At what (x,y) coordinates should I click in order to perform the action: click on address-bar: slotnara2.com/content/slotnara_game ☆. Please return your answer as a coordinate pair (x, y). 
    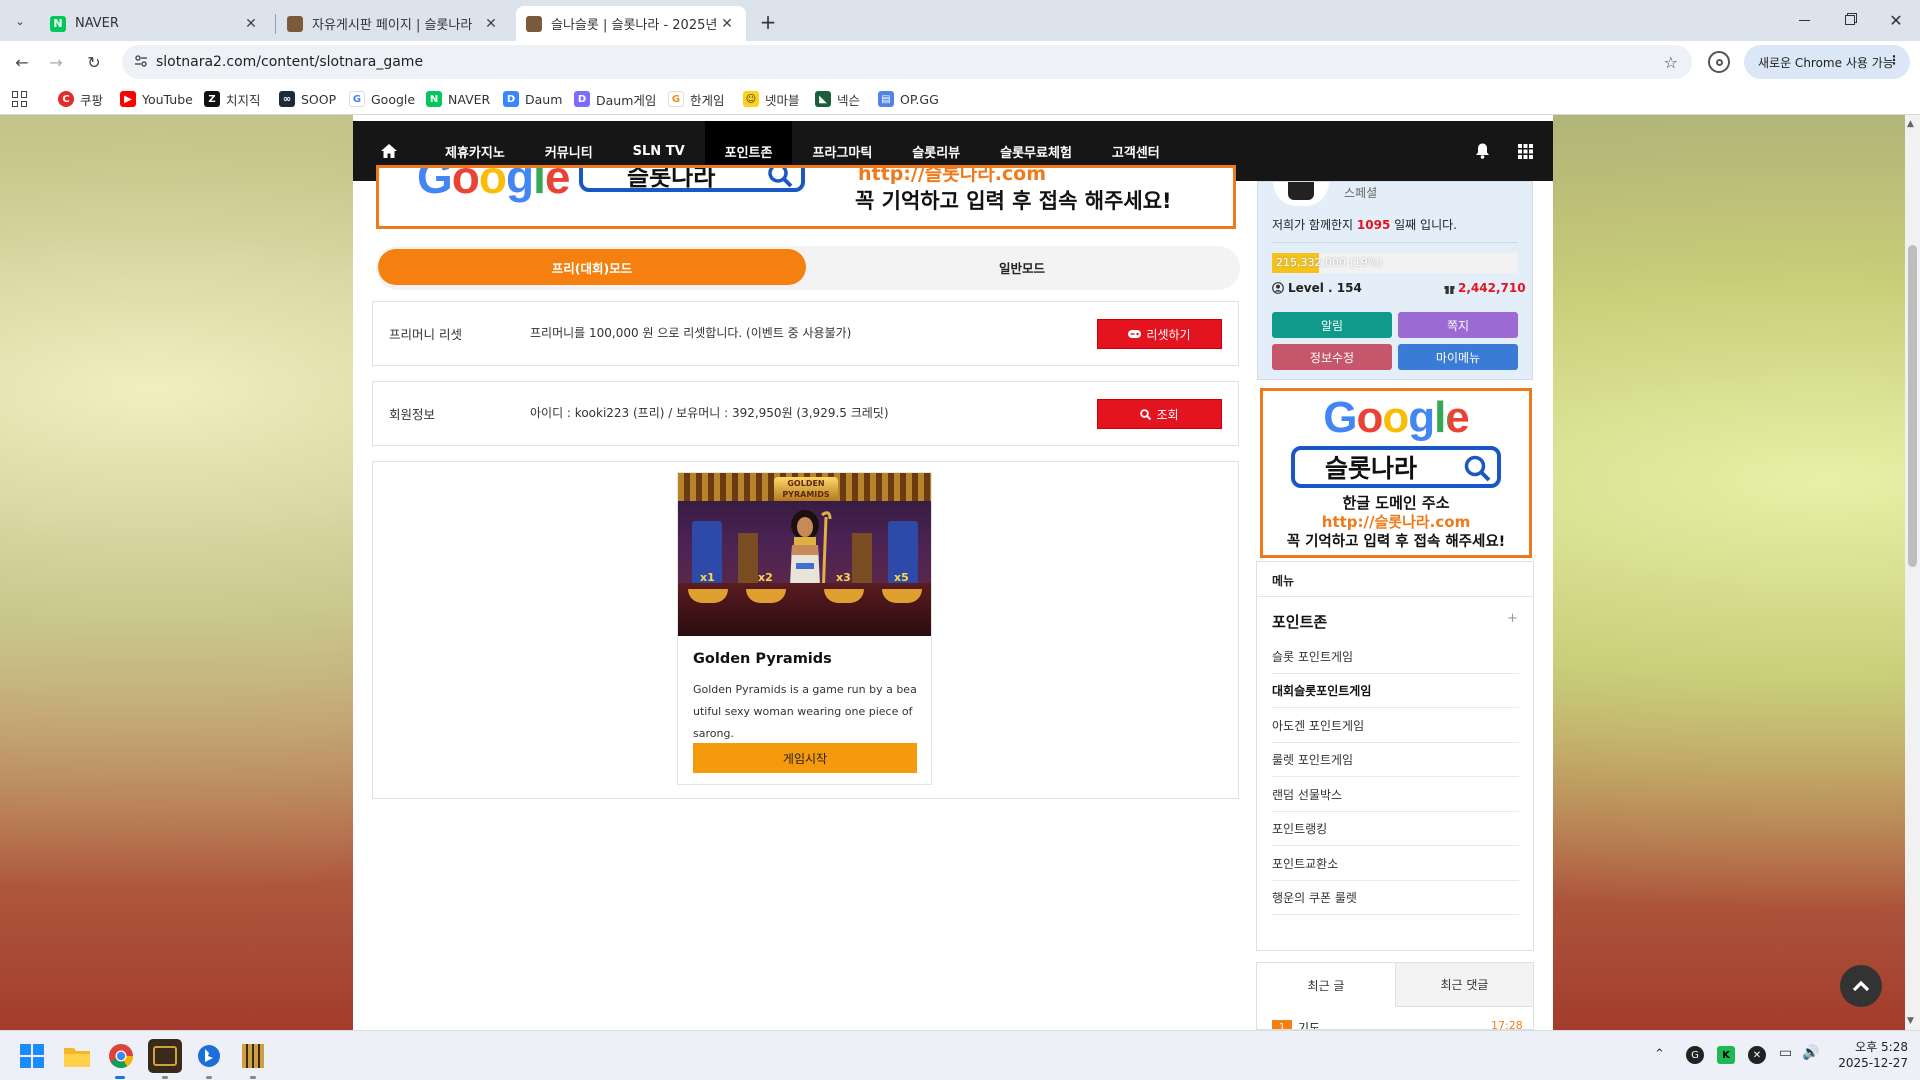
    Looking at the image, I should click on (907, 62).